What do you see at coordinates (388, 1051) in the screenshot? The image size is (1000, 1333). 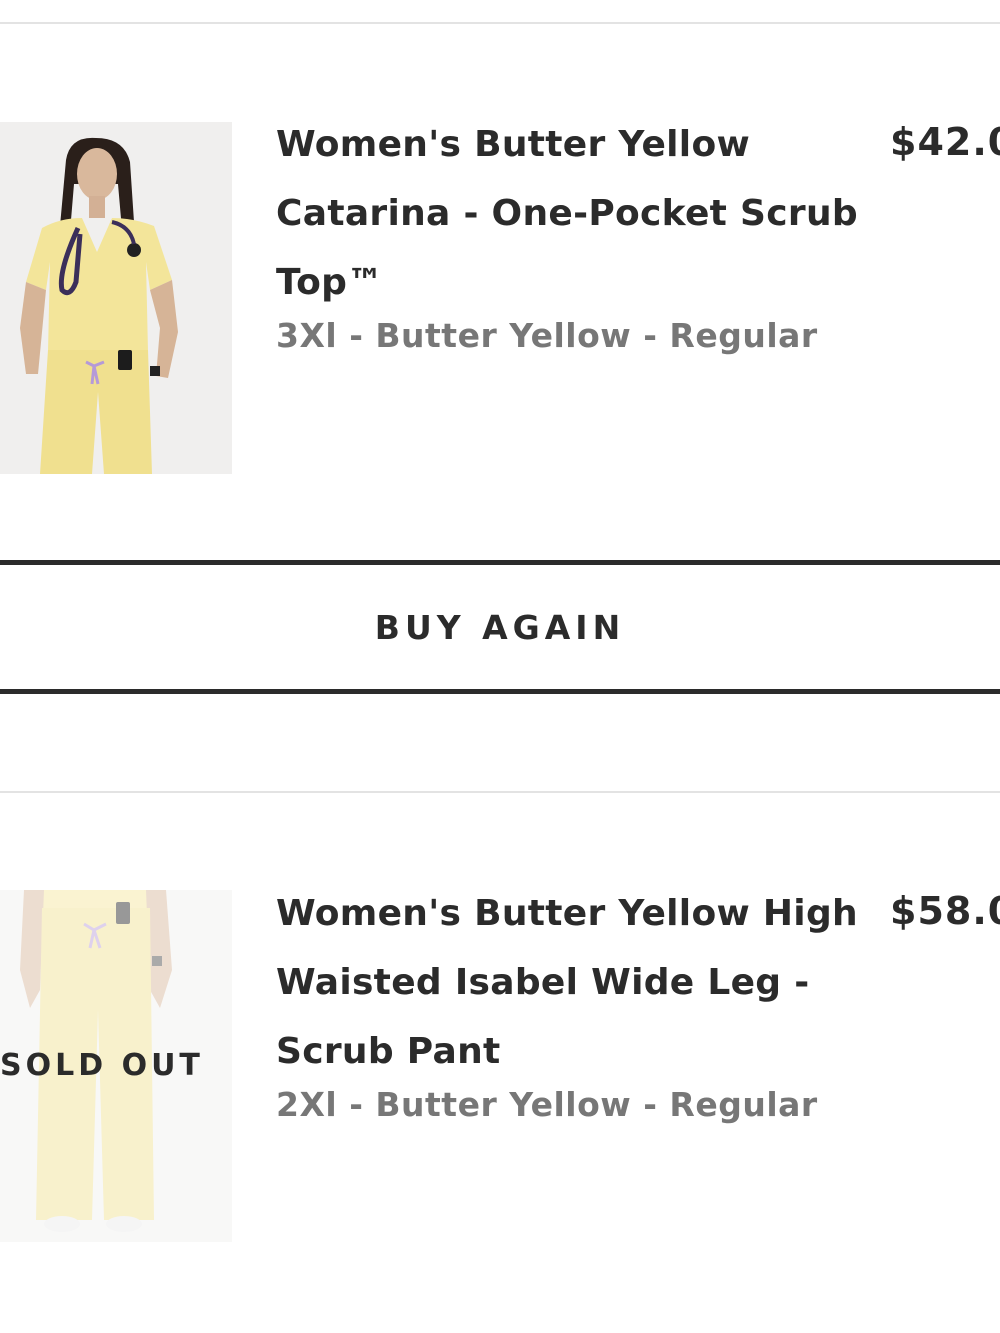 I see `item-2-title-line: Scrub Pant` at bounding box center [388, 1051].